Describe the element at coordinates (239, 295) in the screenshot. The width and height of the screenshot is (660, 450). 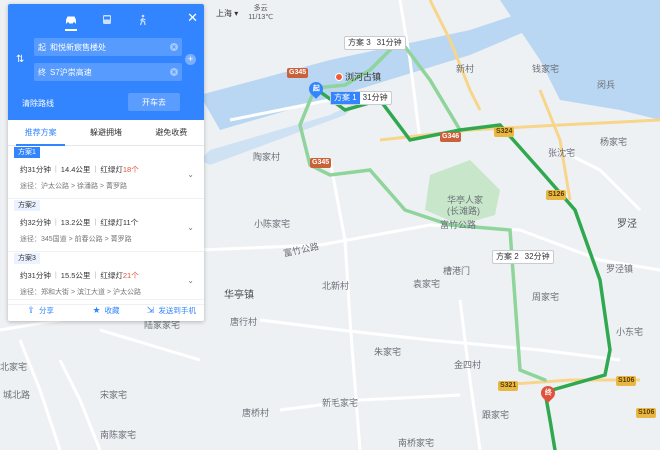
I see `place-label: 华亭镇` at that location.